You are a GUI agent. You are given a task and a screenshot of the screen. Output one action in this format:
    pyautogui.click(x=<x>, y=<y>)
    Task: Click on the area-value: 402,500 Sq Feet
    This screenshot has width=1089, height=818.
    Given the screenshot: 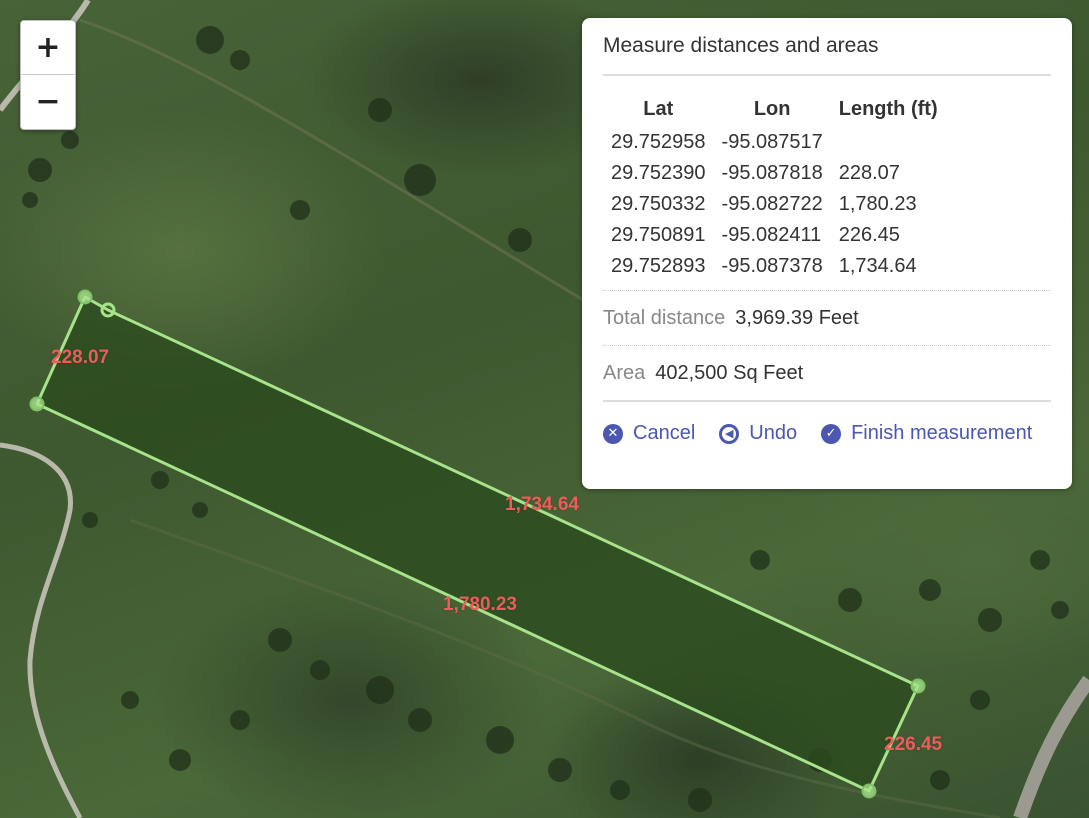 What is the action you would take?
    pyautogui.click(x=729, y=373)
    